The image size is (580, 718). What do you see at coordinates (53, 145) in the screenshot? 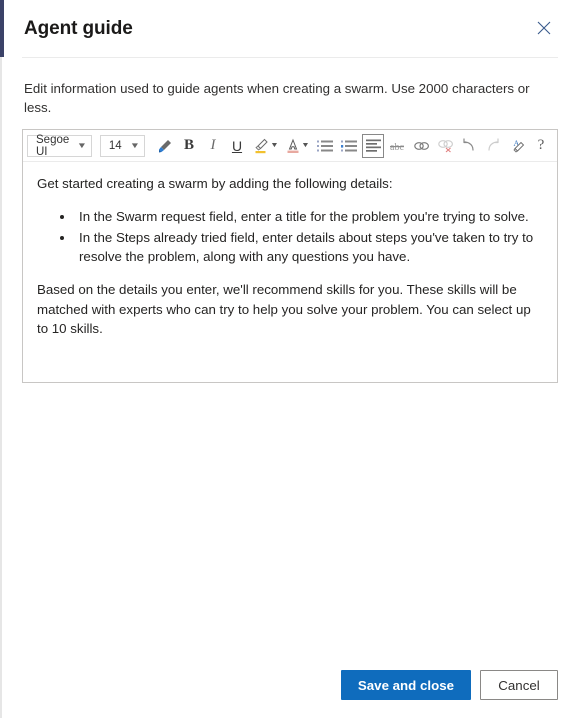
I see `font-family-value: Segoe UI` at bounding box center [53, 145].